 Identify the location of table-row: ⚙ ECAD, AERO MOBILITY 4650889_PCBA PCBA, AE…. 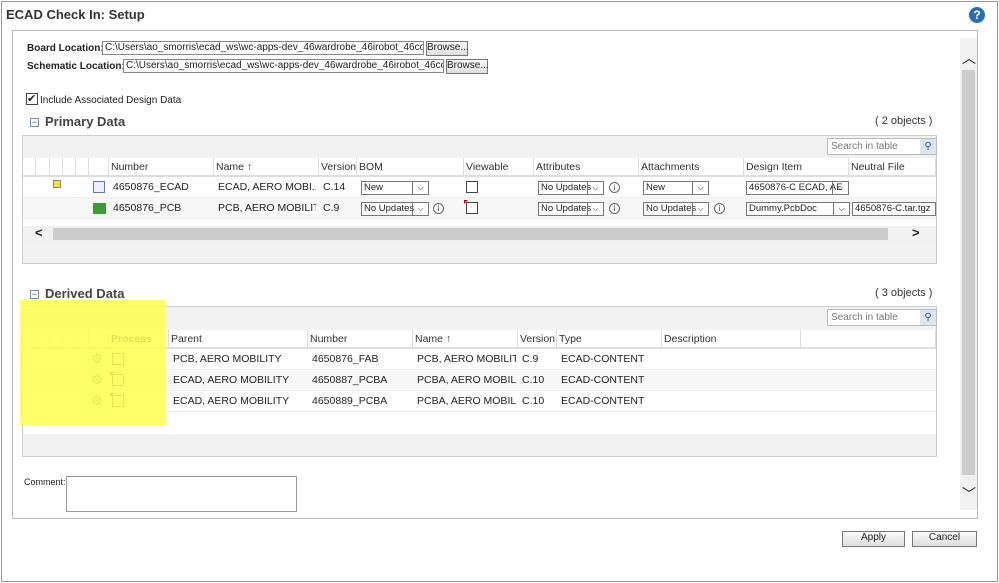
(479, 401).